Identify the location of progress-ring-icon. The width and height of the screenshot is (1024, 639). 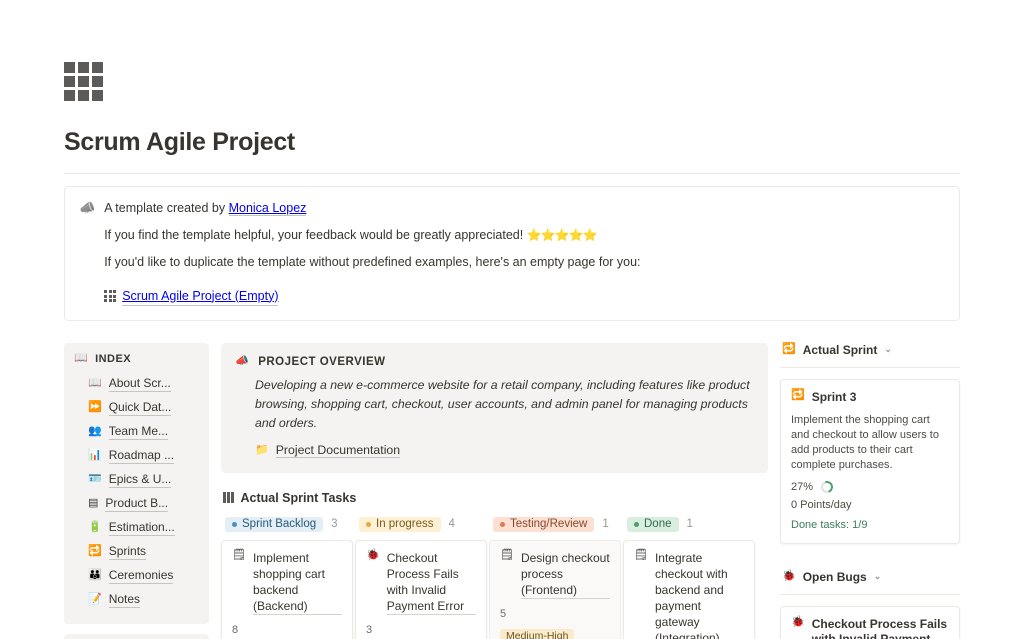
(827, 486).